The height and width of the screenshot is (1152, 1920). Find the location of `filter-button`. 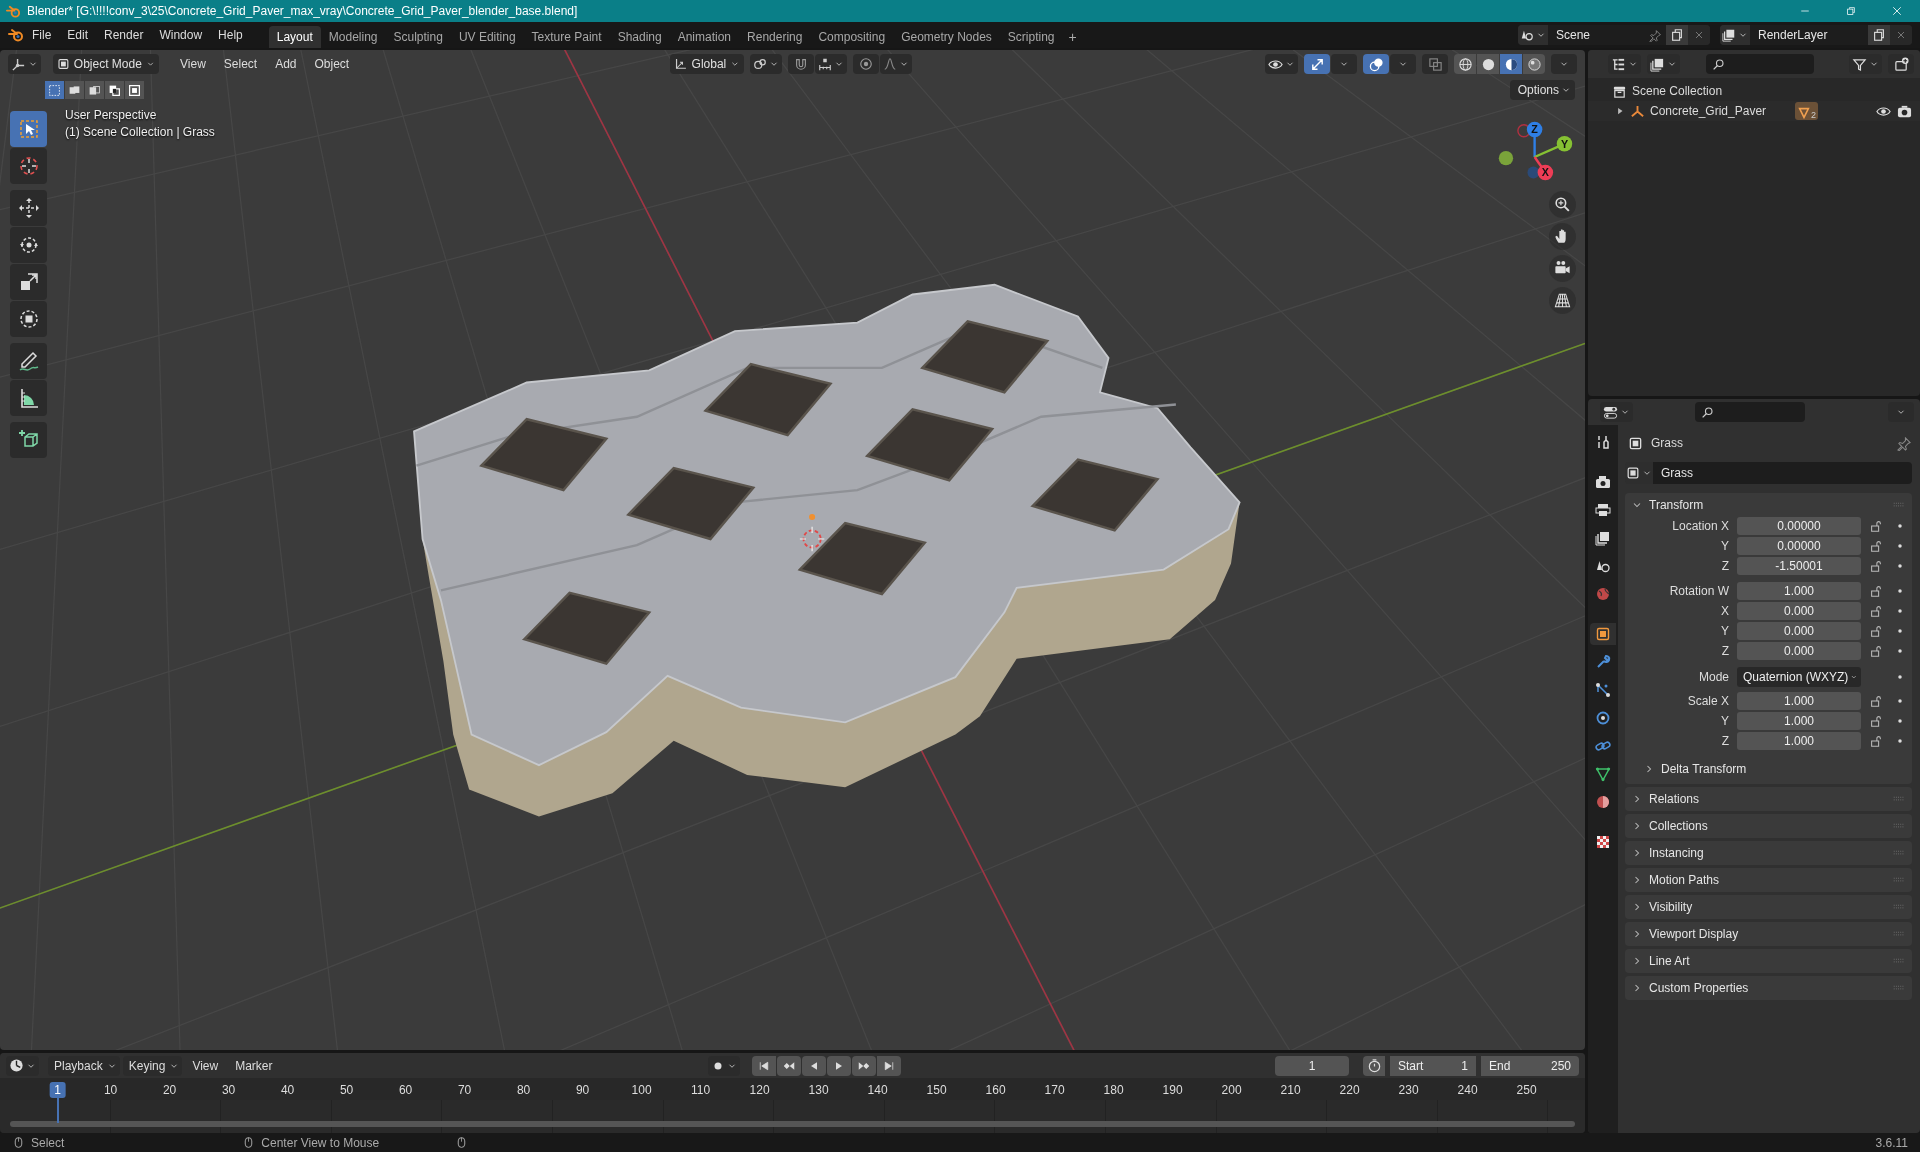

filter-button is located at coordinates (1865, 64).